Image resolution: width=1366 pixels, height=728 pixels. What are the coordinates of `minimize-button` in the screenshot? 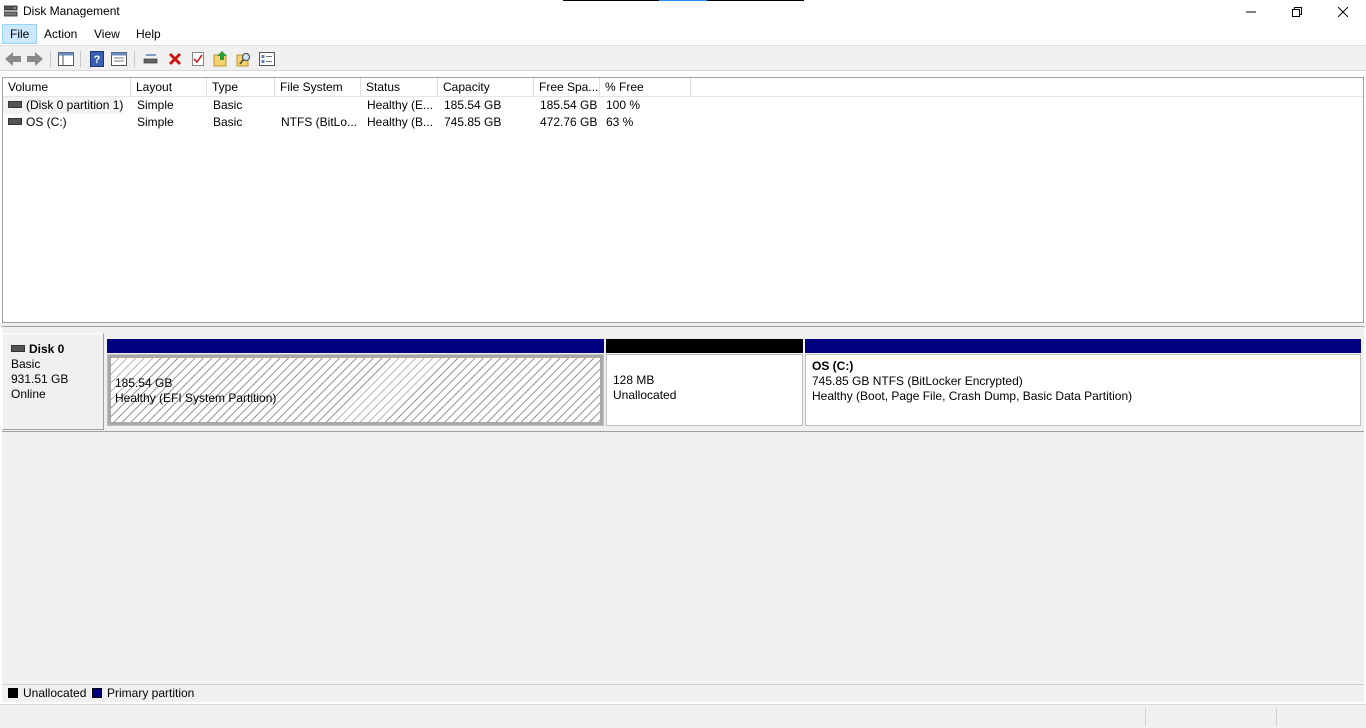 It's located at (1251, 12).